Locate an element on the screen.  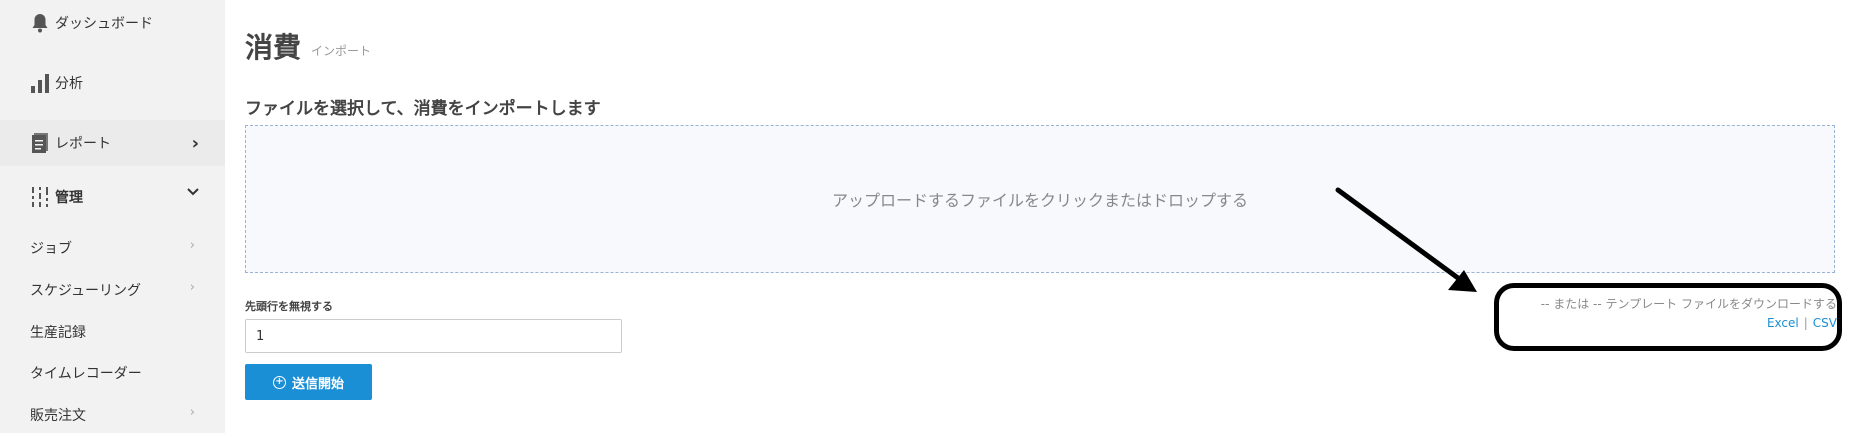
sidebar-item-dashboard: ダッシュボード is located at coordinates (112, 23).